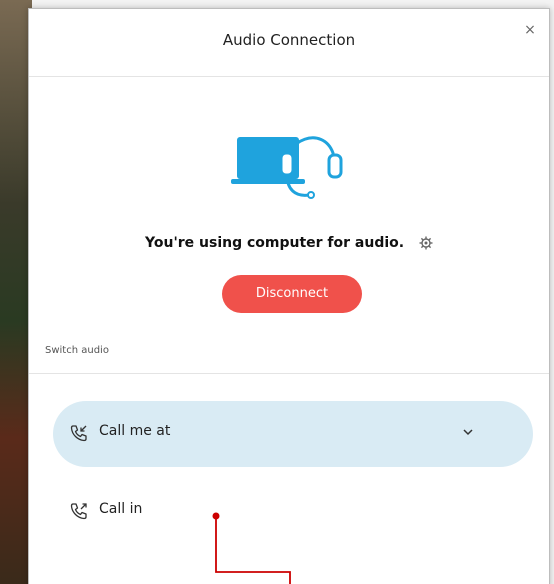  I want to click on disconnect-button: Disconnect, so click(292, 294).